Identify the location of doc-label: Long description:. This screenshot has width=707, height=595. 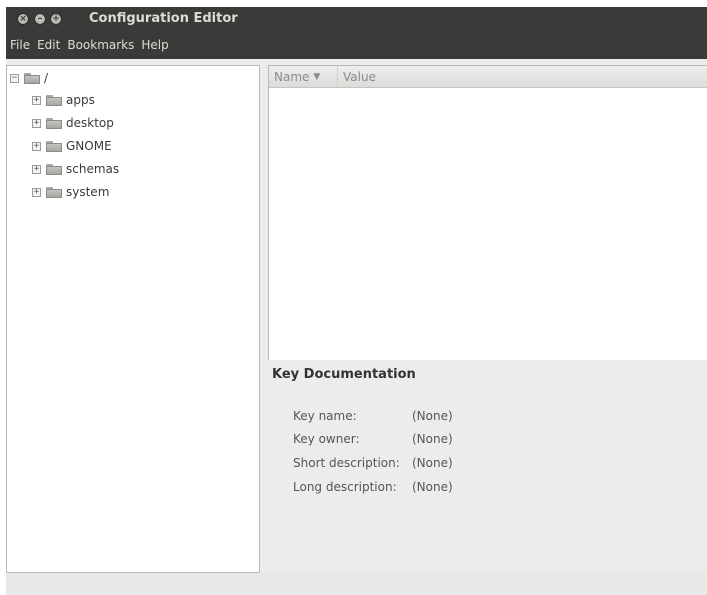
(345, 487).